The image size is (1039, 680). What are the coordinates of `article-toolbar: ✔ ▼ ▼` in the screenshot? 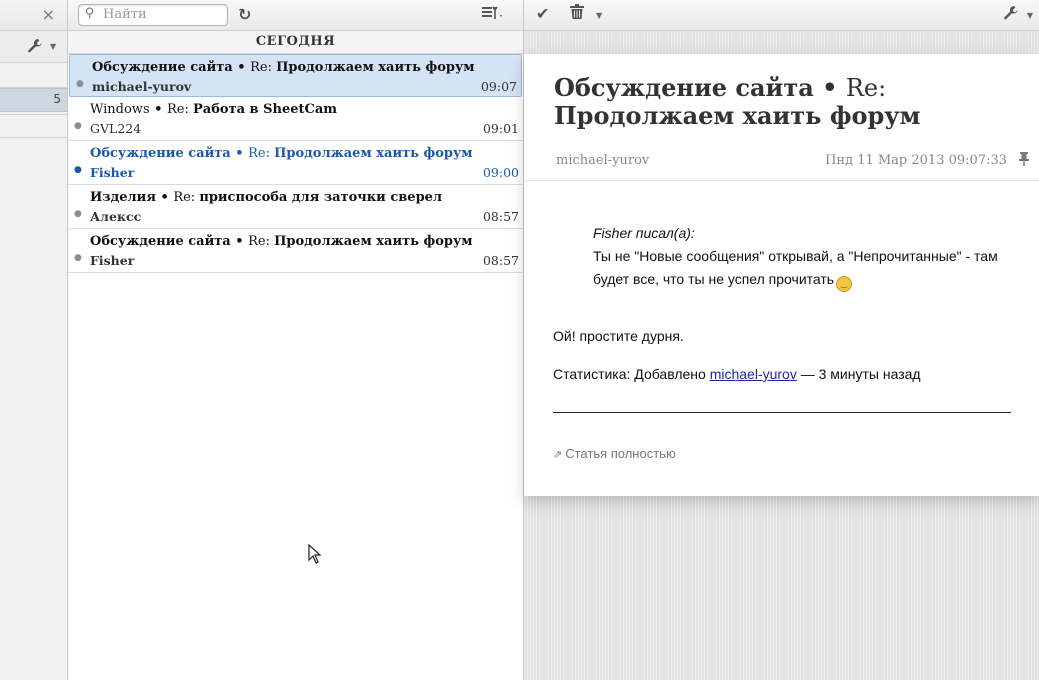 It's located at (781, 15).